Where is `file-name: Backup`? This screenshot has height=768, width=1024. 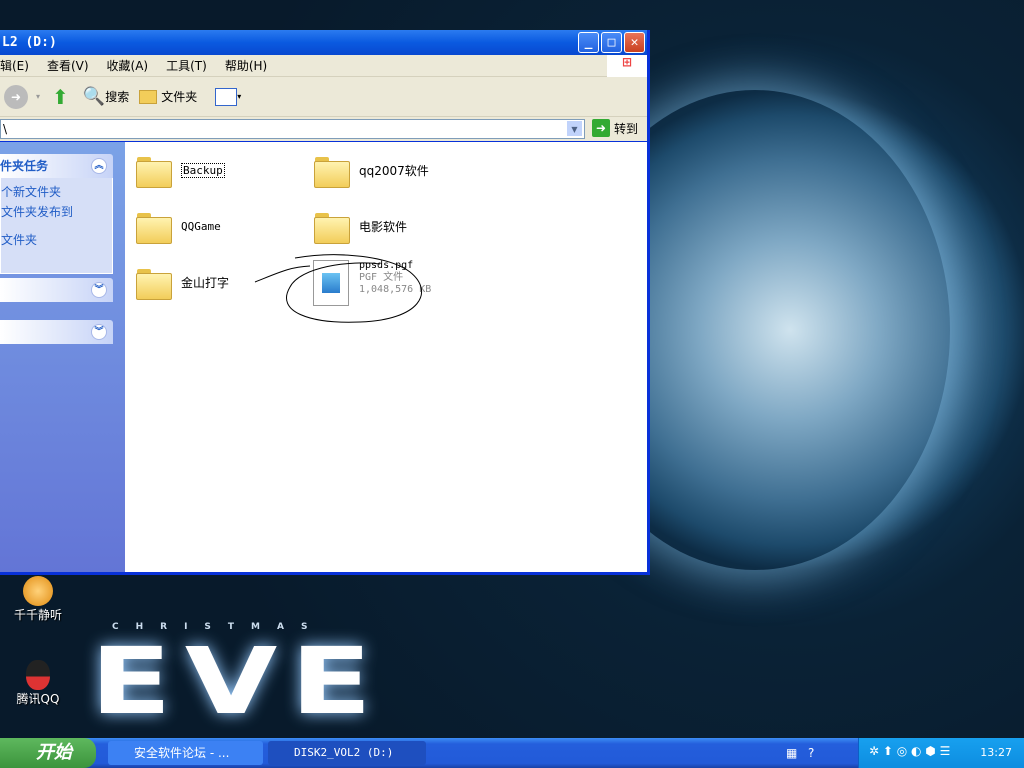 file-name: Backup is located at coordinates (203, 170).